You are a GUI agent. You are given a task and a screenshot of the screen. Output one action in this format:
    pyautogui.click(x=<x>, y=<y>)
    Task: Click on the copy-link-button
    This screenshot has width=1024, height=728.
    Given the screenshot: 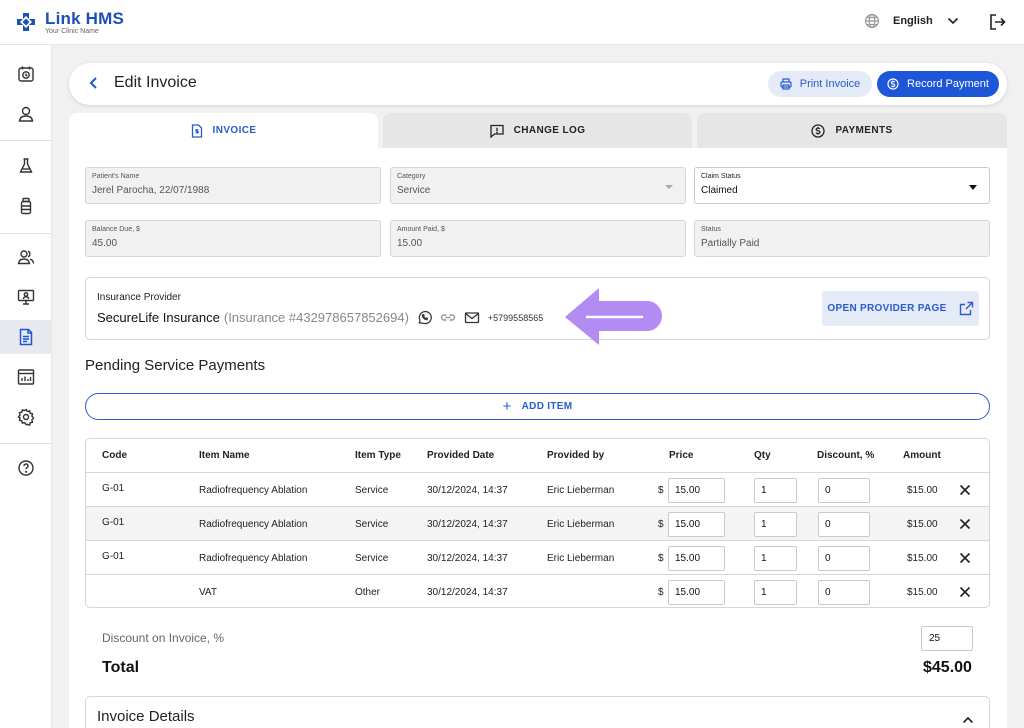 What is the action you would take?
    pyautogui.click(x=448, y=317)
    